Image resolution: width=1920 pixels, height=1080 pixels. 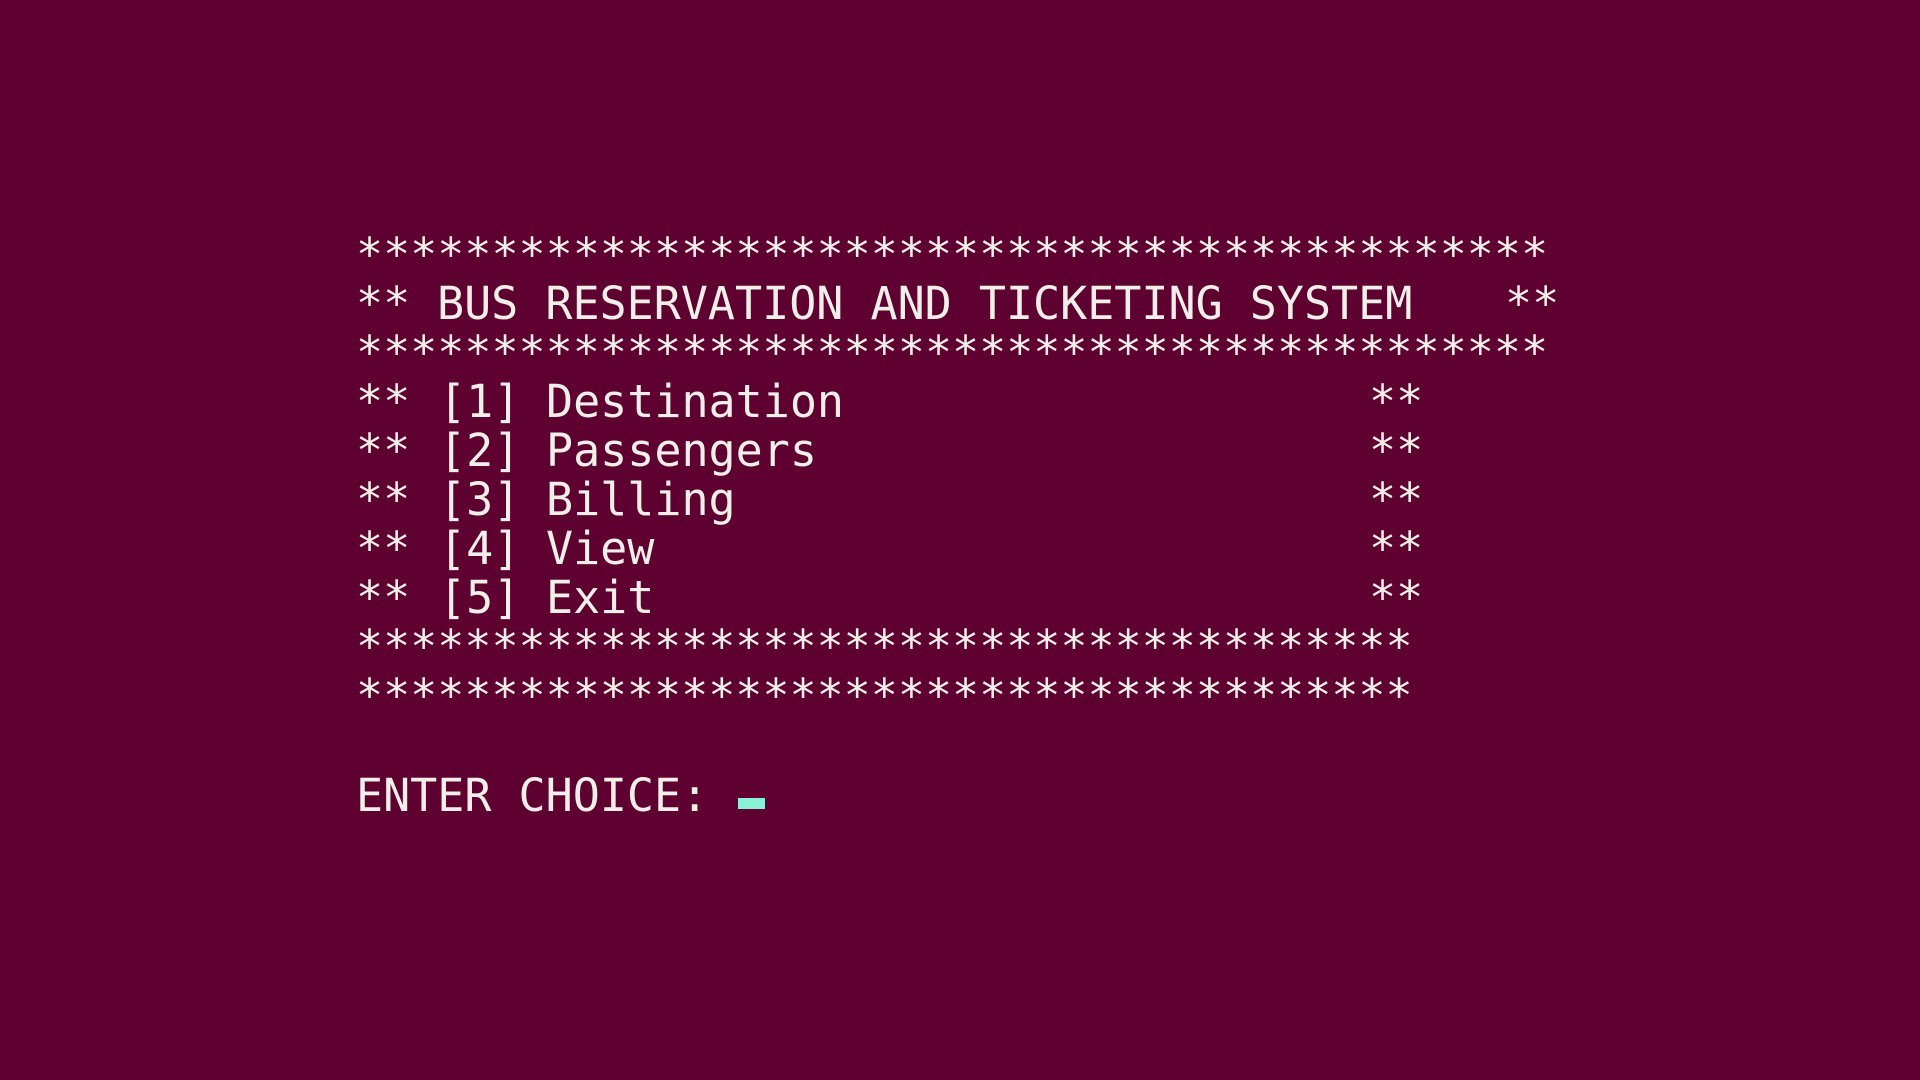 I want to click on choice-prompt: ENTER CHOICE:, so click(x=532, y=795).